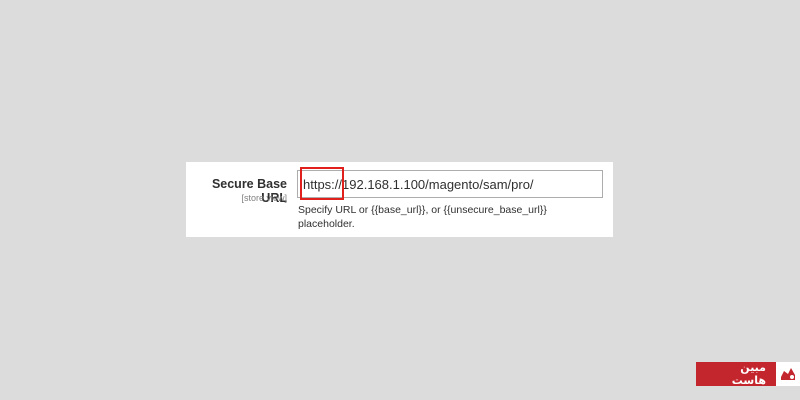 The height and width of the screenshot is (400, 800). Describe the element at coordinates (326, 224) in the screenshot. I see `field-note-line-2: placeholder.` at that location.